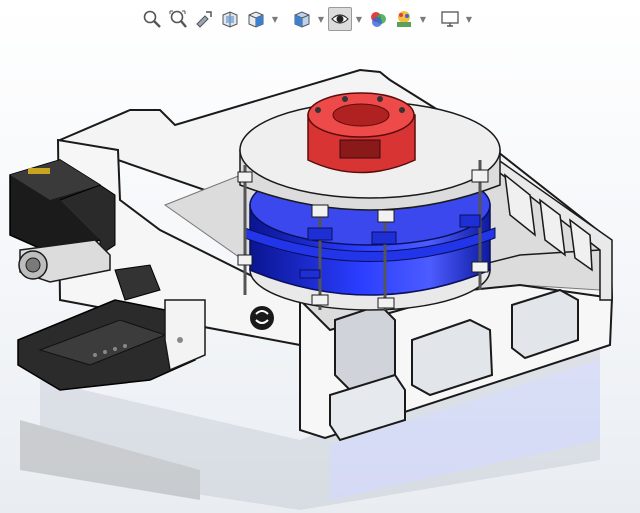  I want to click on motor-label, so click(39, 171).